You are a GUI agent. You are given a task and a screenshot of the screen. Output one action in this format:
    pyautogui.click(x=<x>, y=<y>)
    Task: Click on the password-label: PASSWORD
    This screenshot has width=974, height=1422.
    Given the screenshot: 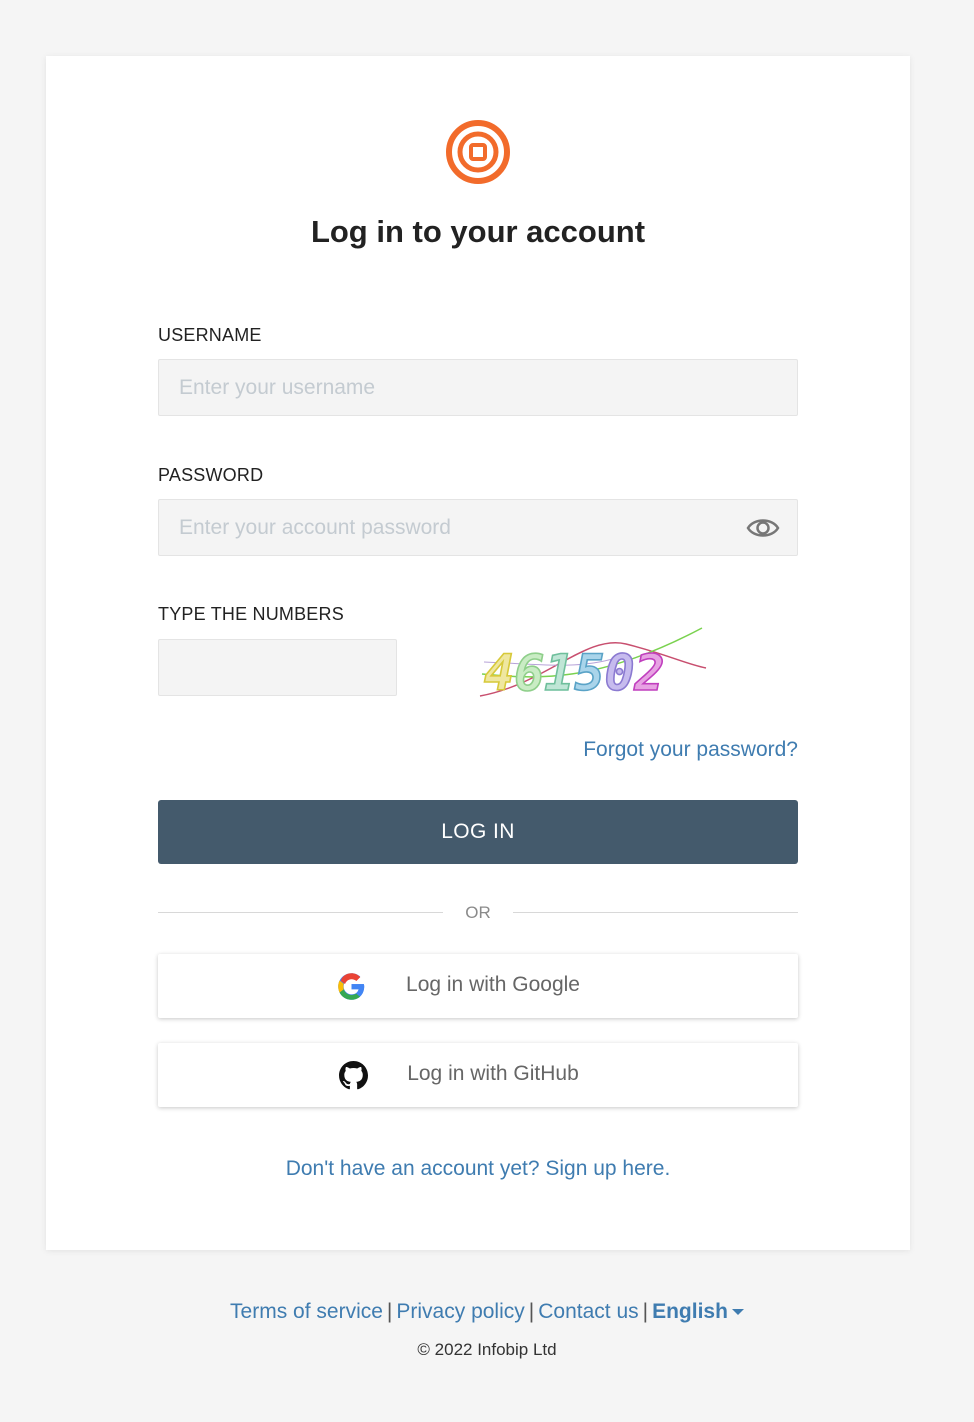 What is the action you would take?
    pyautogui.click(x=211, y=475)
    